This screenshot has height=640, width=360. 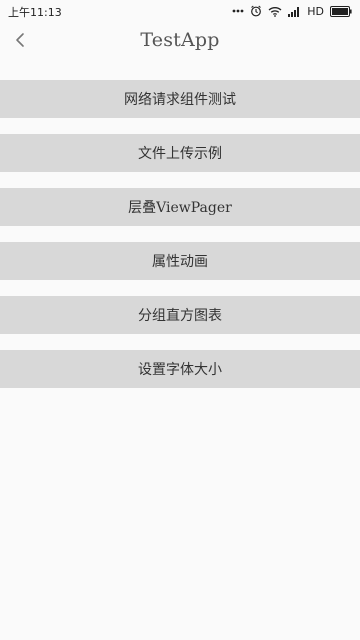 I want to click on menu-item-font-size: 设置字体大小, so click(x=180, y=369).